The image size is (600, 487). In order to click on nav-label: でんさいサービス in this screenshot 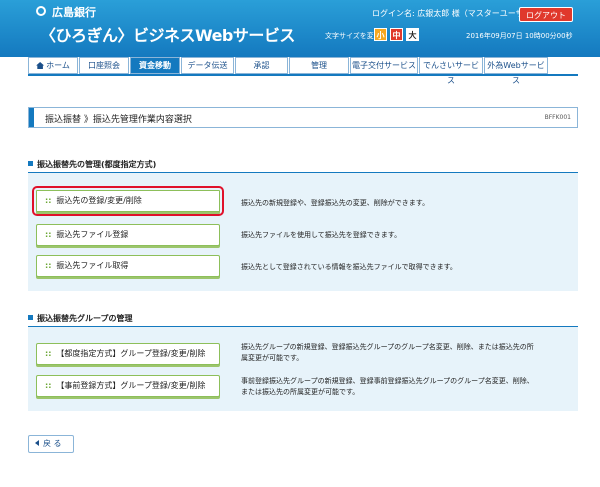, I will do `click(451, 73)`.